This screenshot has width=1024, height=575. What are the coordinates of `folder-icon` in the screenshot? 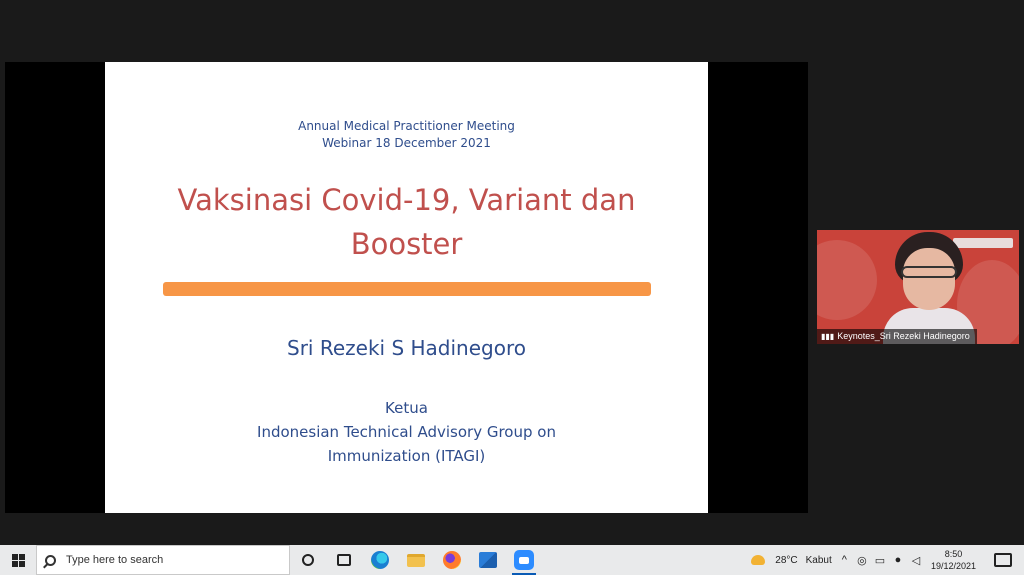 It's located at (416, 560).